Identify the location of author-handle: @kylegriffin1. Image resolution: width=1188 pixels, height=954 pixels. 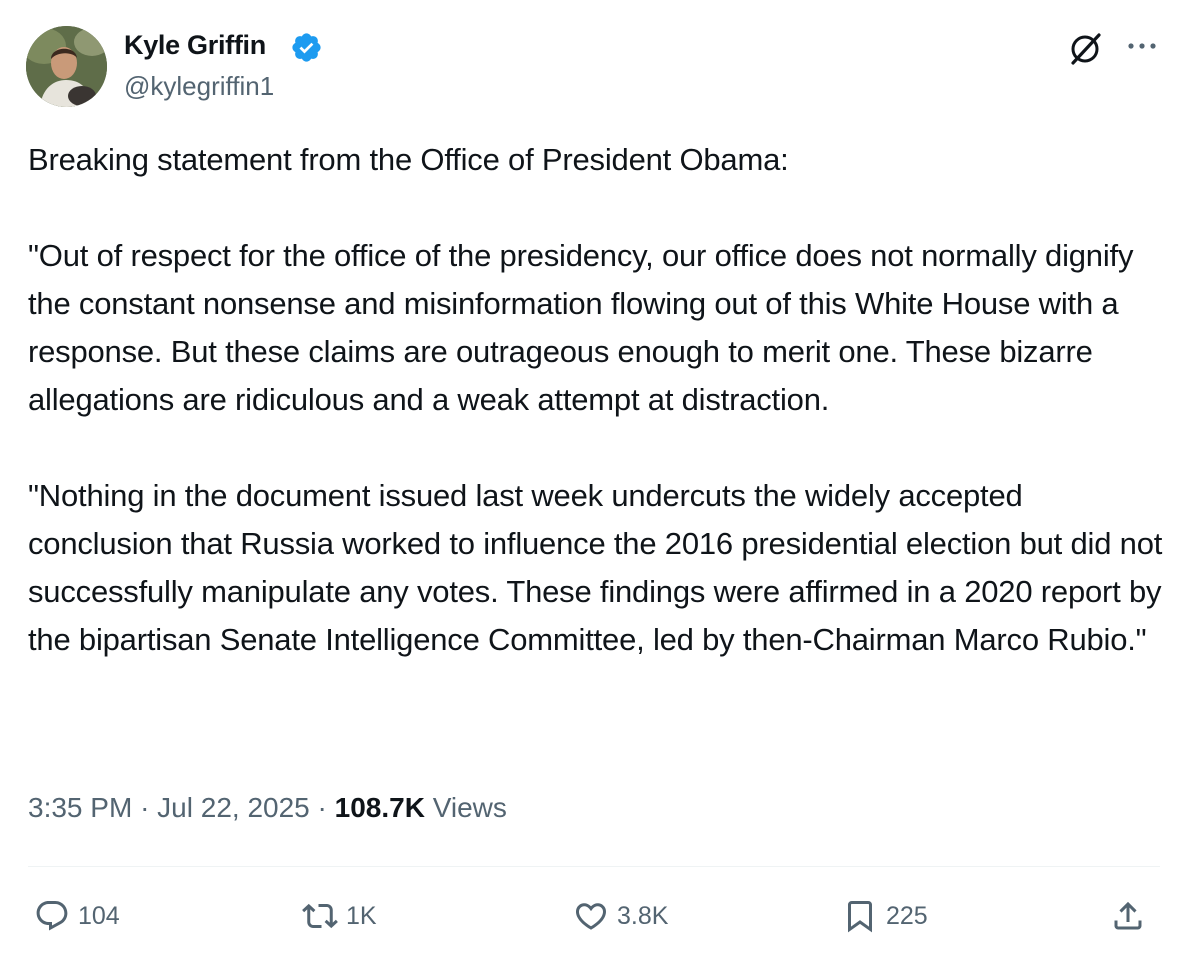
(199, 86).